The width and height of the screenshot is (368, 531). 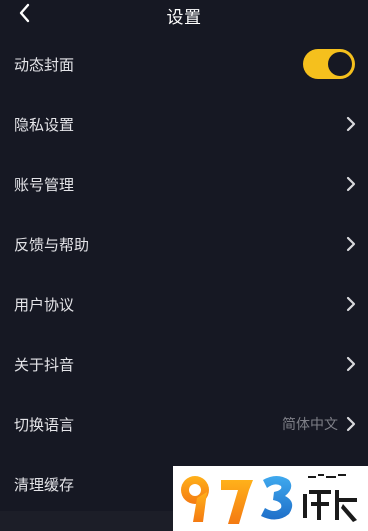 What do you see at coordinates (310, 425) in the screenshot?
I see `language-value: 简体中文` at bounding box center [310, 425].